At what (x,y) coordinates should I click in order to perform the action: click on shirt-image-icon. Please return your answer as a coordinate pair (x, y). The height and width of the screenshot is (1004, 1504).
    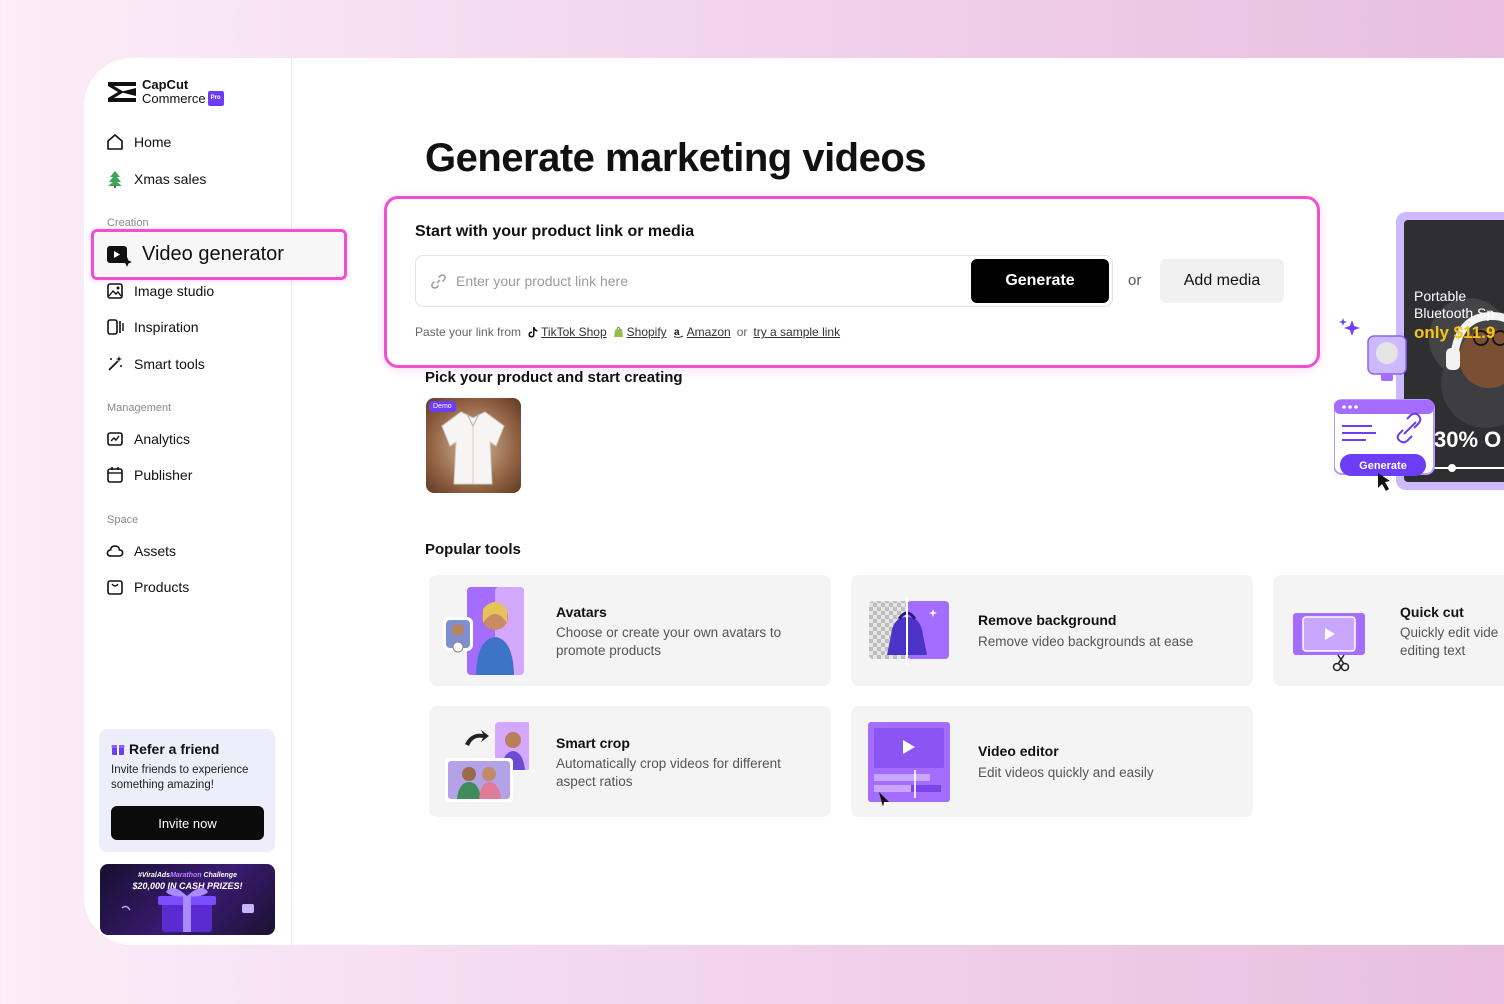
    Looking at the image, I should click on (473, 448).